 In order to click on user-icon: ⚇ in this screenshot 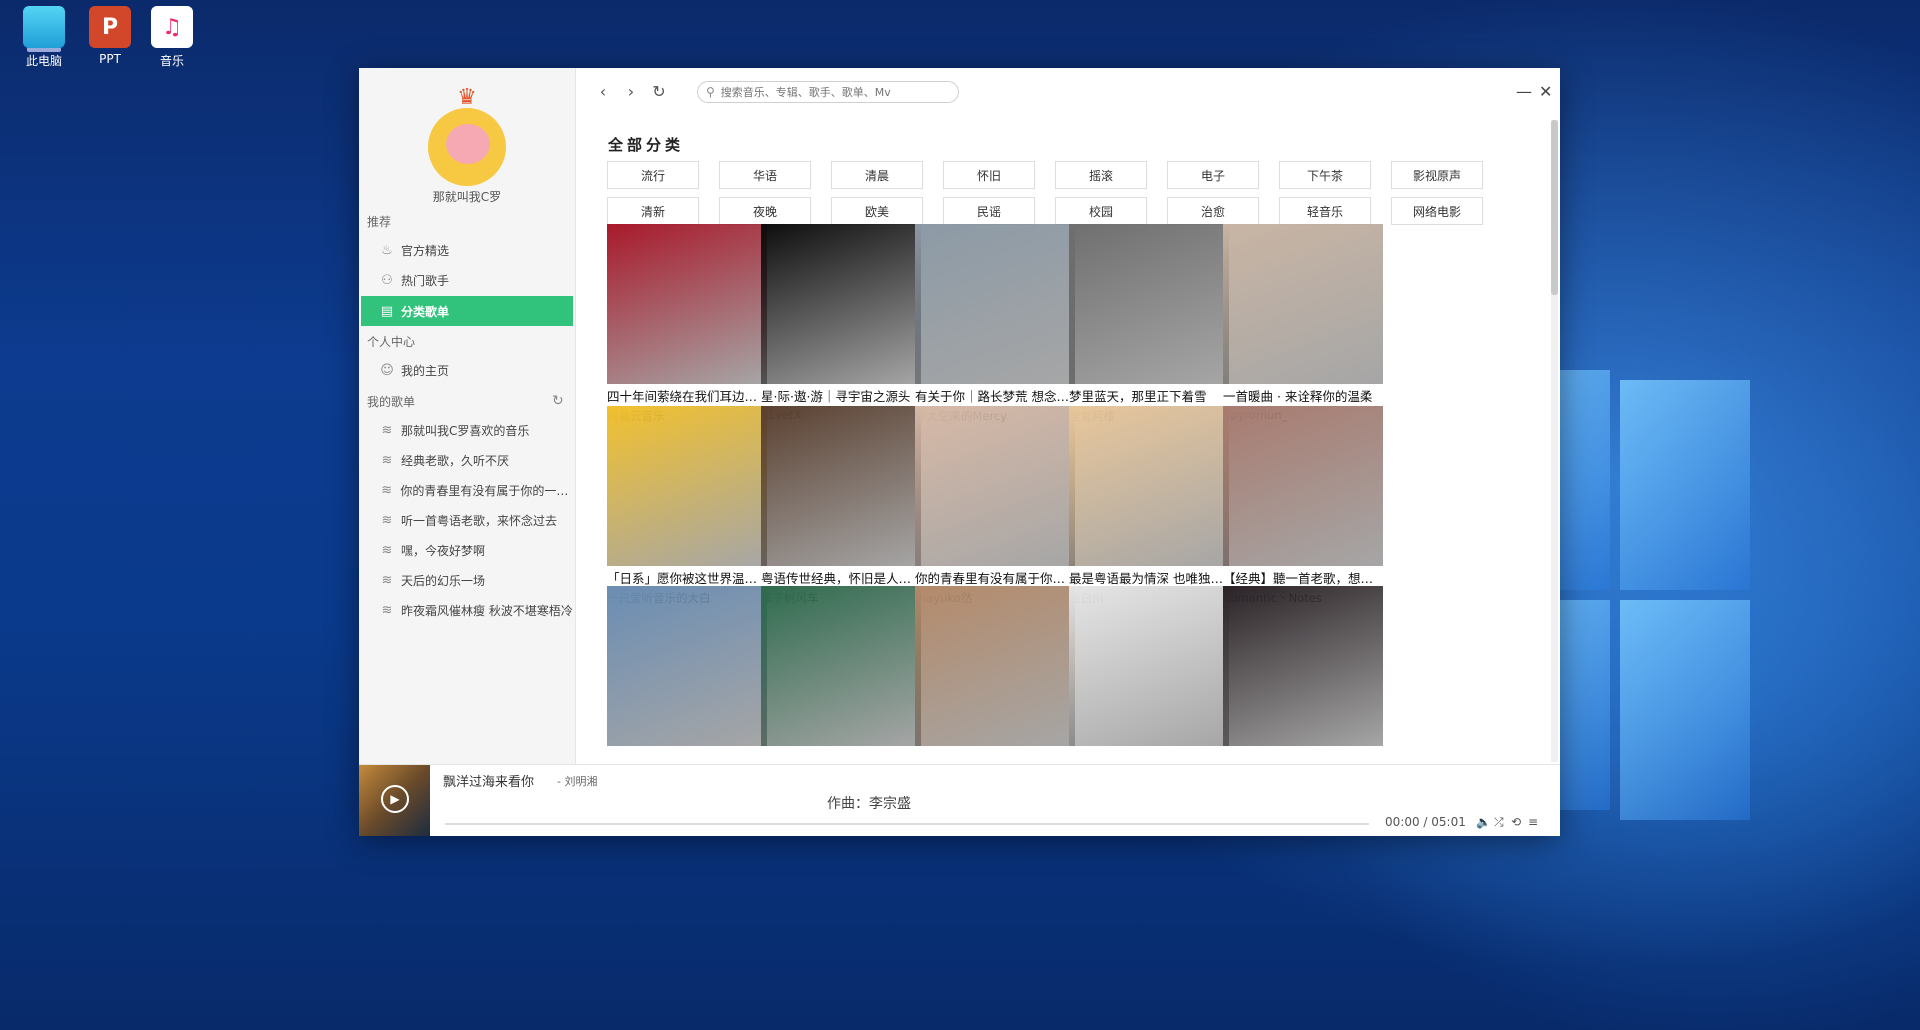, I will do `click(387, 280)`.